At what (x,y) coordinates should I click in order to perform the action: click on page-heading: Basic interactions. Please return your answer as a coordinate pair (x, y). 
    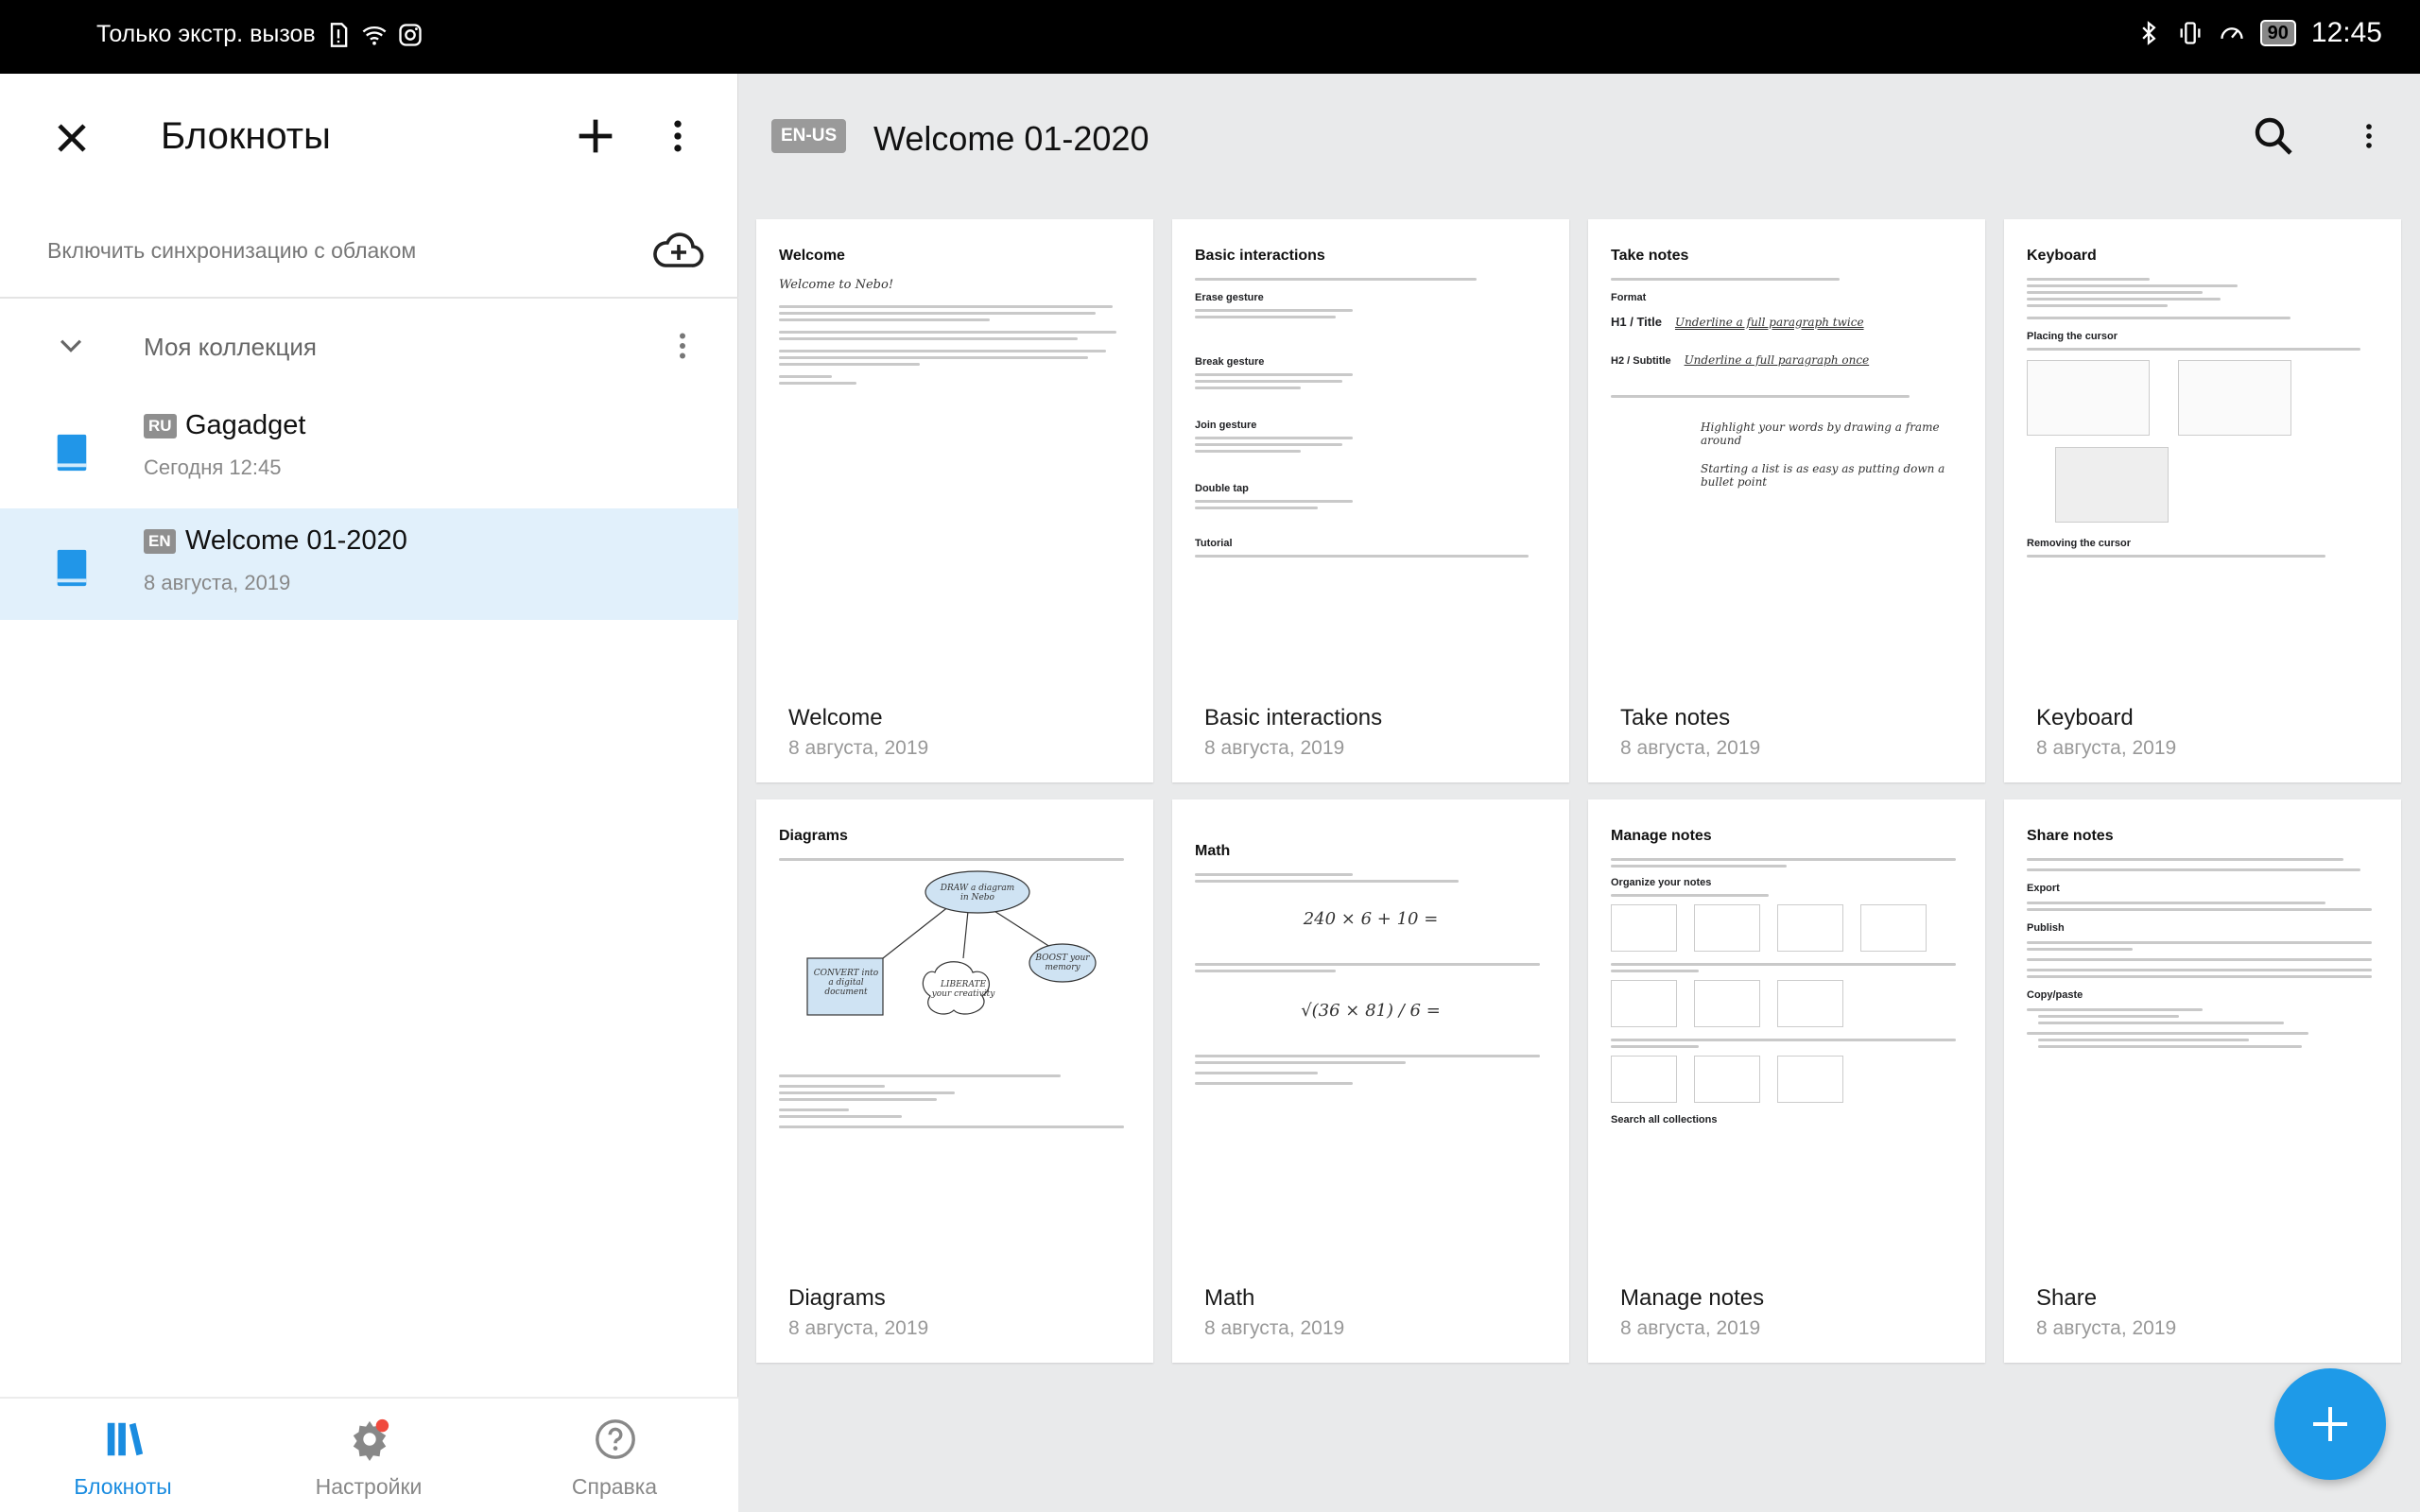
    Looking at the image, I should click on (1260, 256).